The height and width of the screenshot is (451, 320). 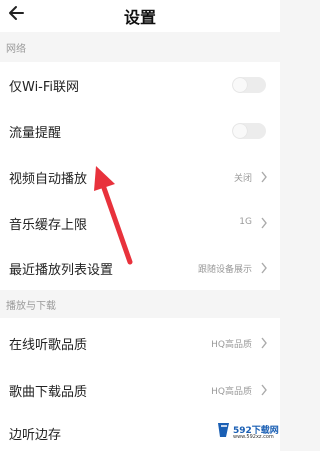 I want to click on setting-row-recent-list: 最近播放列表设置 跟随设备展示, so click(x=140, y=268).